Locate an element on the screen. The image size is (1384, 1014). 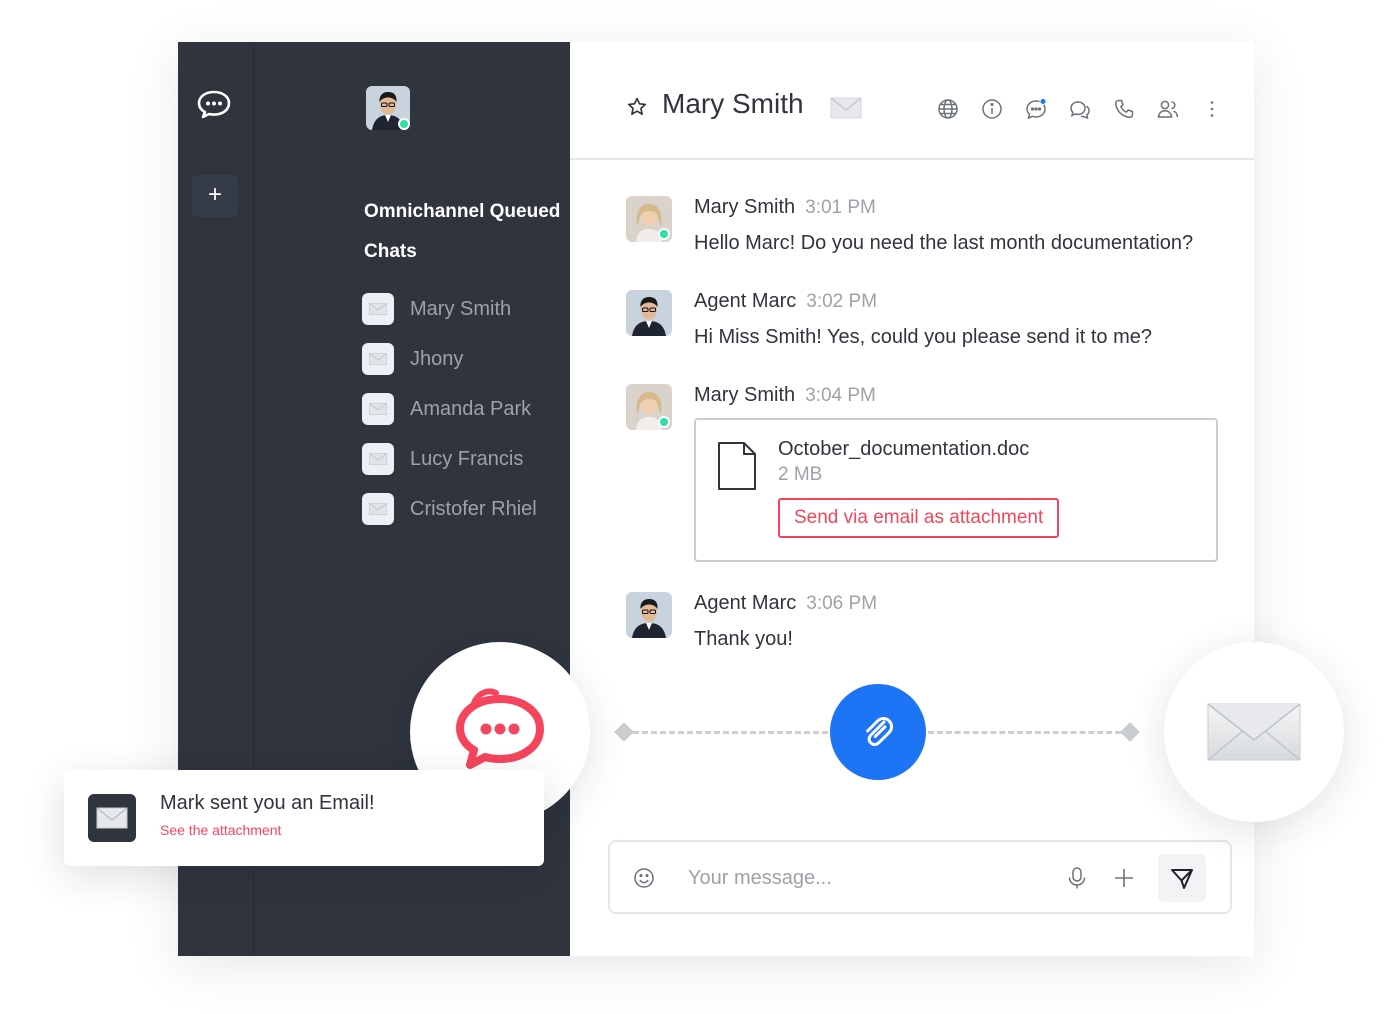
phone-icon is located at coordinates (1124, 109).